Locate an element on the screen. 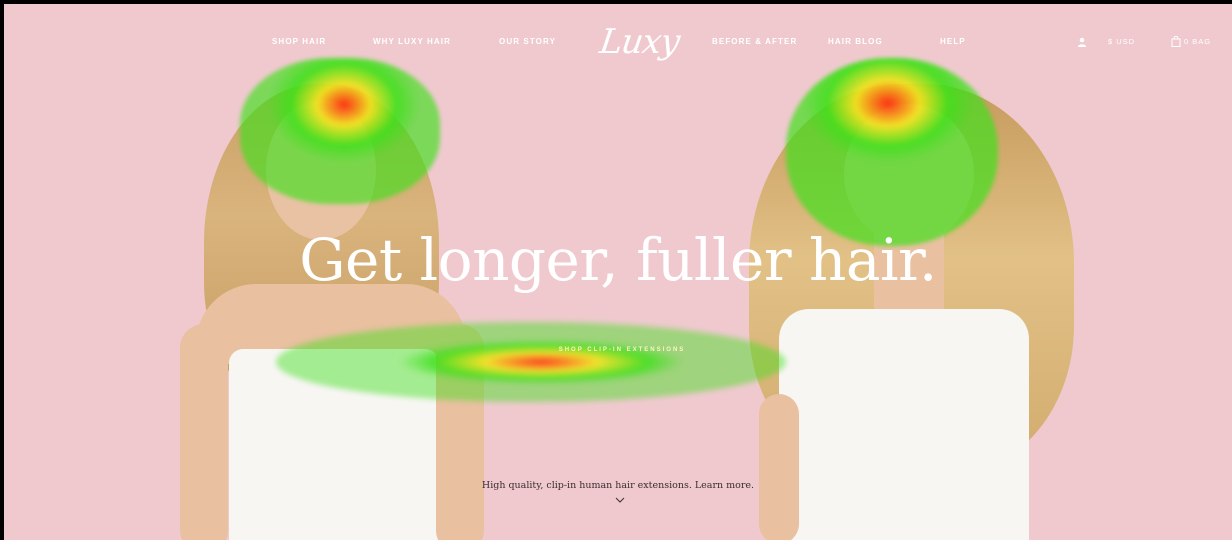  right-model-arm is located at coordinates (779, 467).